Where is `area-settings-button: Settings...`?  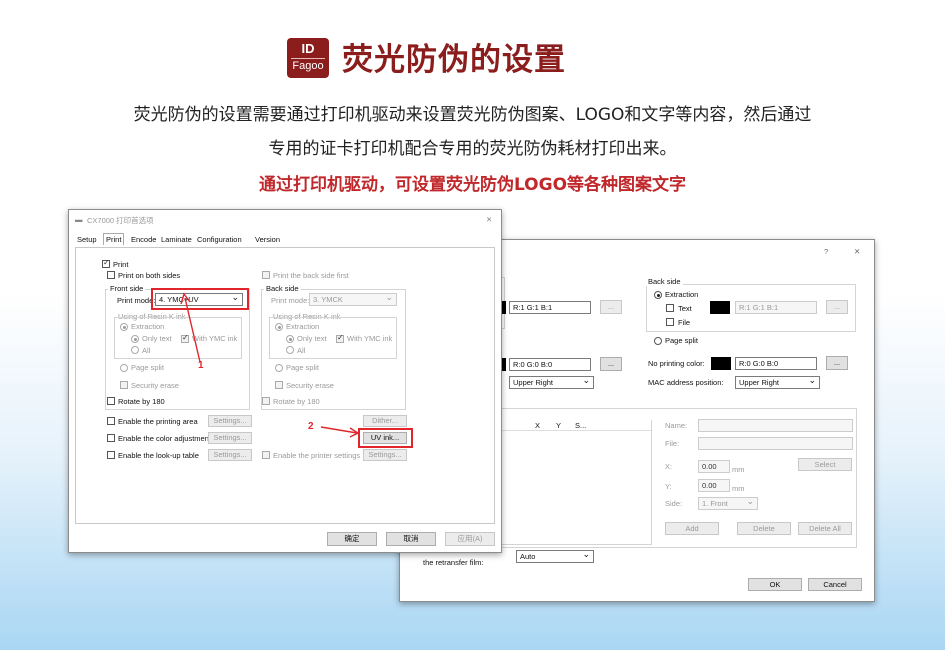 area-settings-button: Settings... is located at coordinates (230, 421).